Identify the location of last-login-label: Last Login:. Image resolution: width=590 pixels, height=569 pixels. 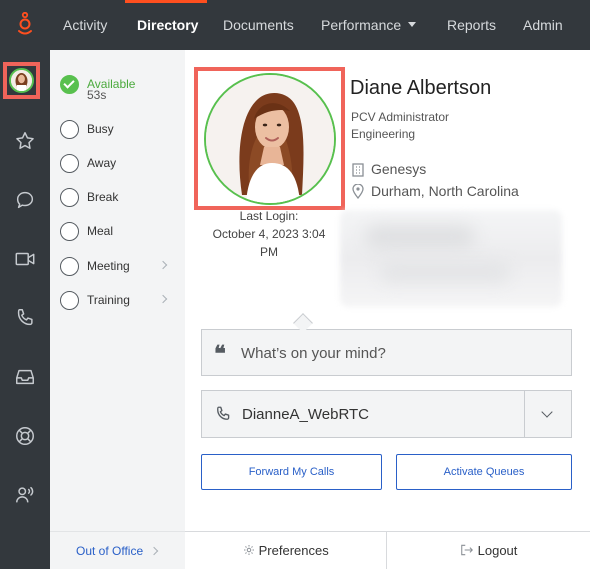
(269, 216).